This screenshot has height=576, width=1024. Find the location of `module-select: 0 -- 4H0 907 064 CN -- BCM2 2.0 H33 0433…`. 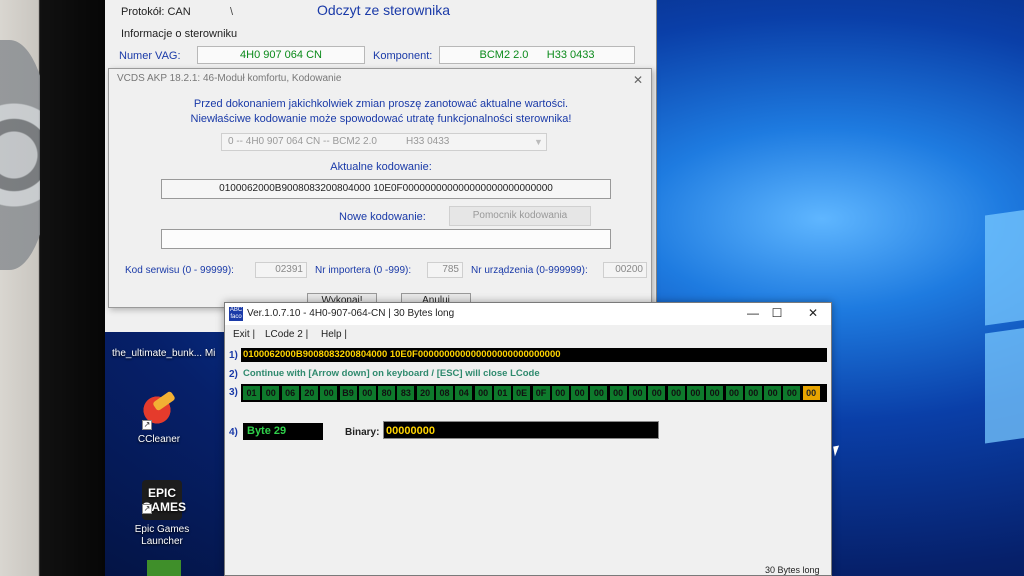

module-select: 0 -- 4H0 907 064 CN -- BCM2 2.0 H33 0433… is located at coordinates (384, 142).